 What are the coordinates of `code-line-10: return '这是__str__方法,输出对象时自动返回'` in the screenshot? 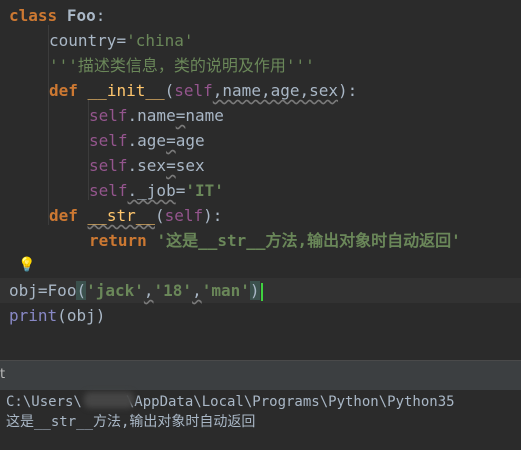 It's located at (260, 240).